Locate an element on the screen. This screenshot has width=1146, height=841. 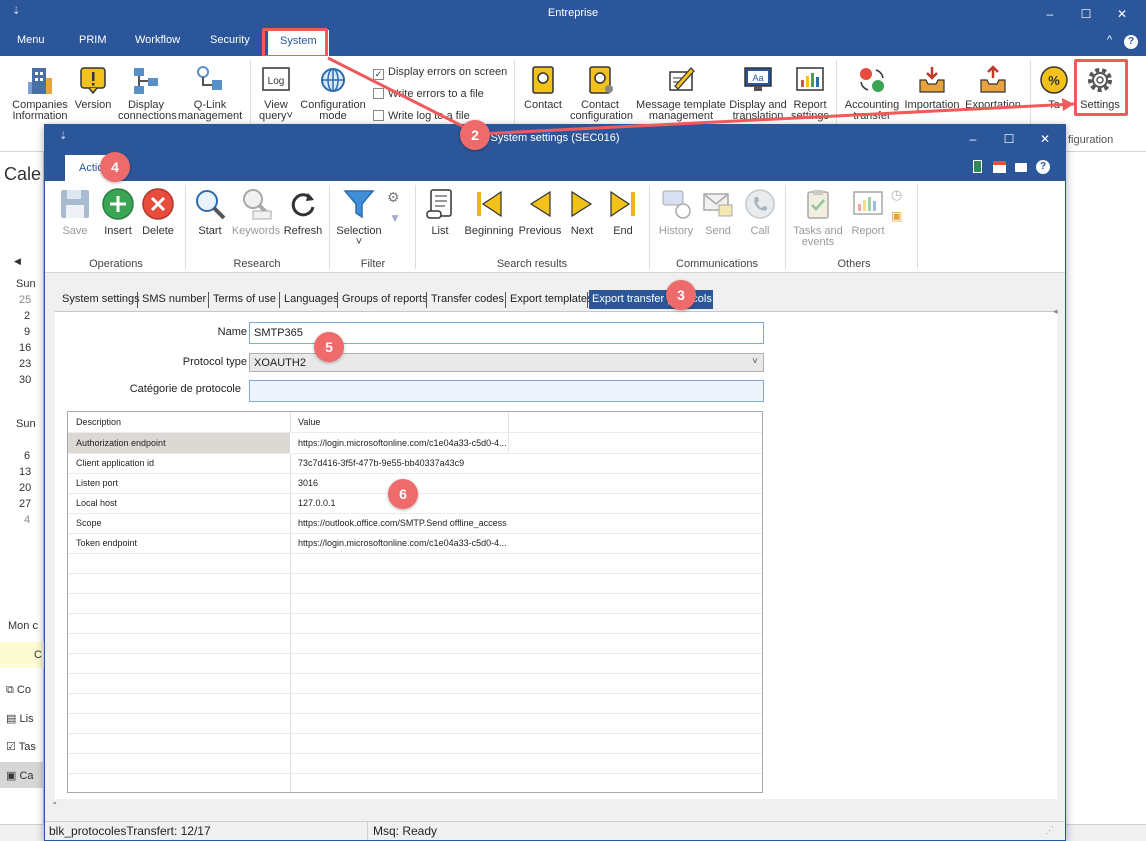
nav-lists: ▤ Lis is located at coordinates (20, 718).